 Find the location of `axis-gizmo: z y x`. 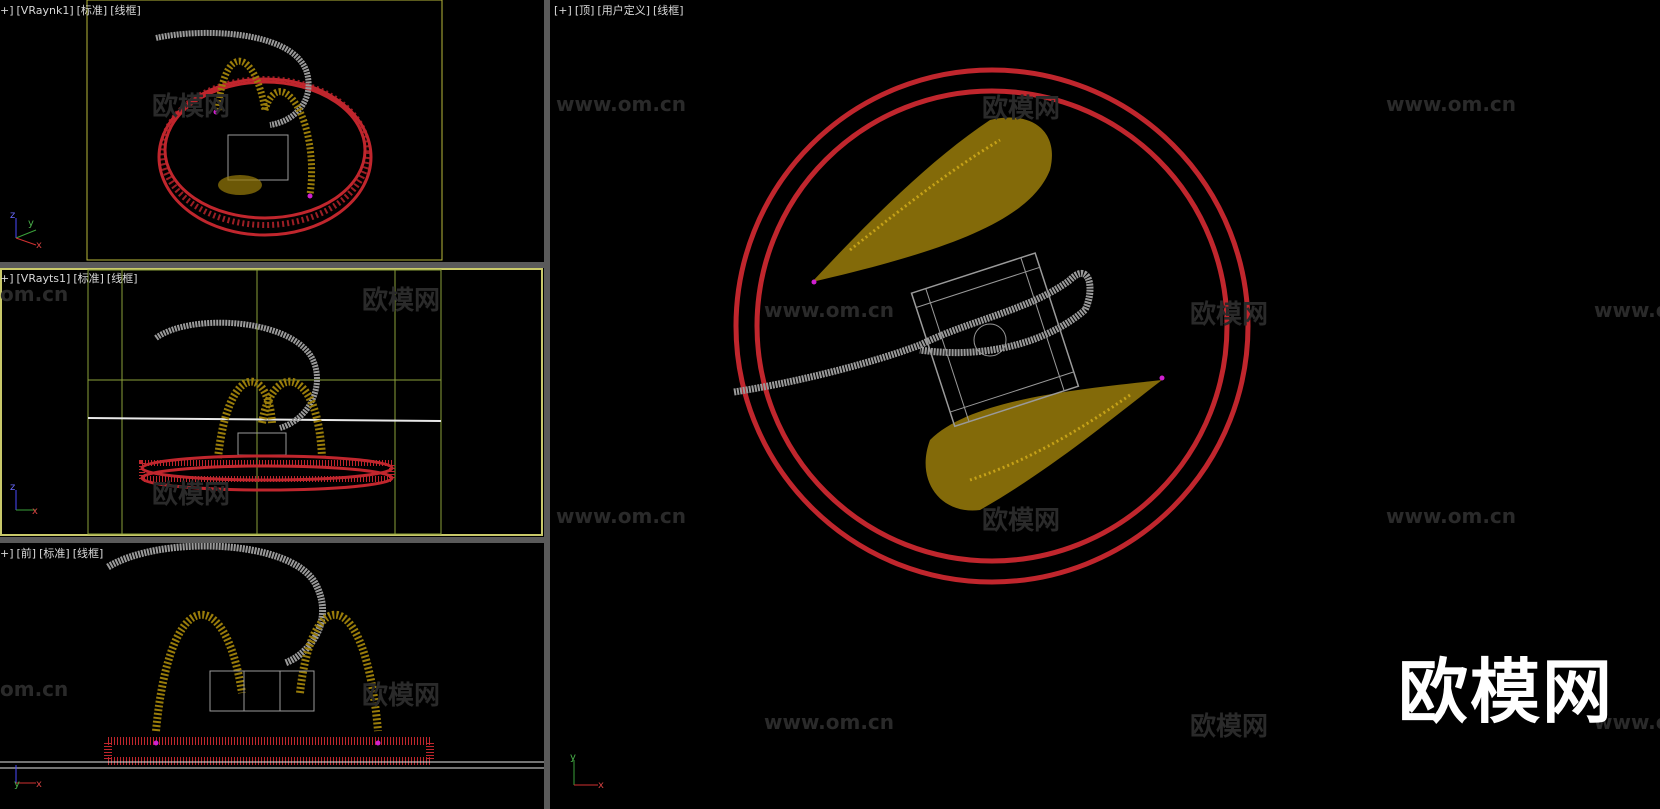

axis-gizmo: z y x is located at coordinates (26, 230).